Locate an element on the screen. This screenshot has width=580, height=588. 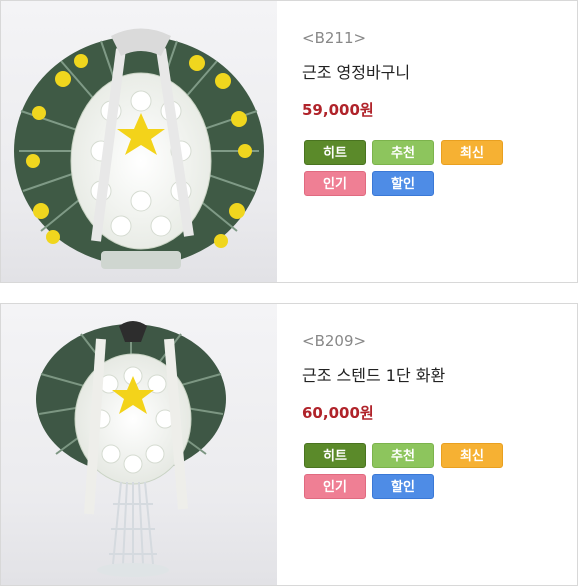
product-name: 근조 스텐드 1단 화환 is located at coordinates (373, 374).